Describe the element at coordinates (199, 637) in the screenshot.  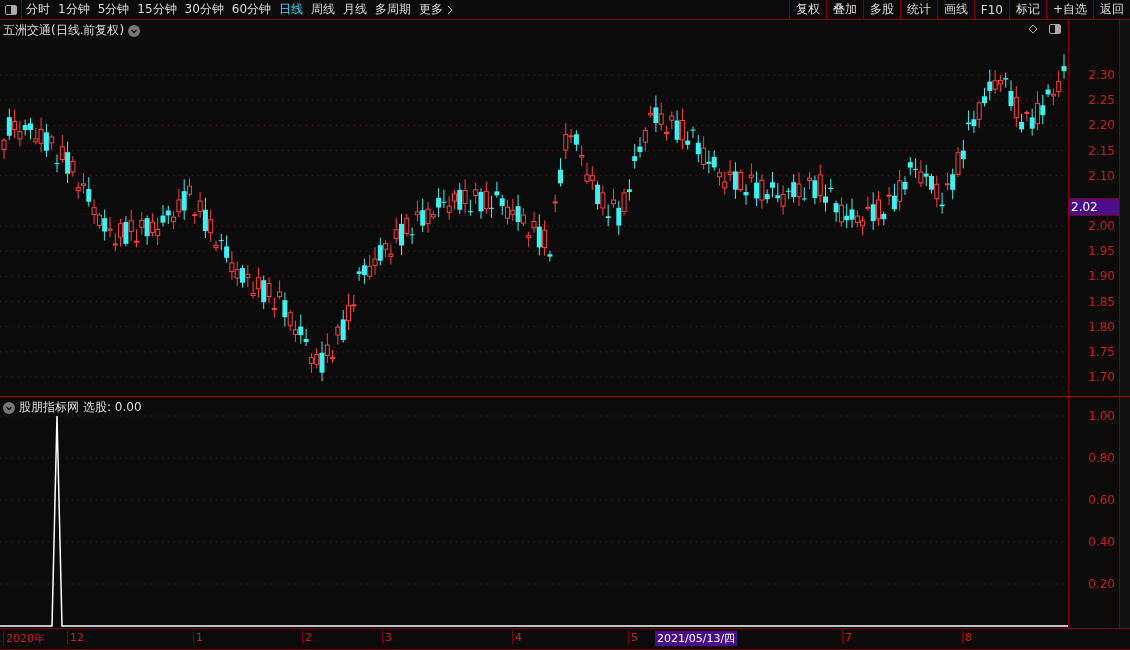
I see `date-label: 1` at that location.